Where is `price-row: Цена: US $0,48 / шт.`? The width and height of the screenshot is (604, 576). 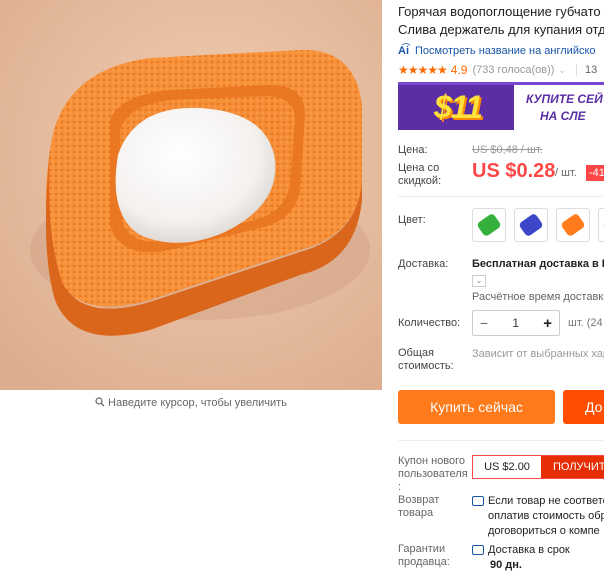
price-row: Цена: US $0,48 / шт. is located at coordinates (501, 150).